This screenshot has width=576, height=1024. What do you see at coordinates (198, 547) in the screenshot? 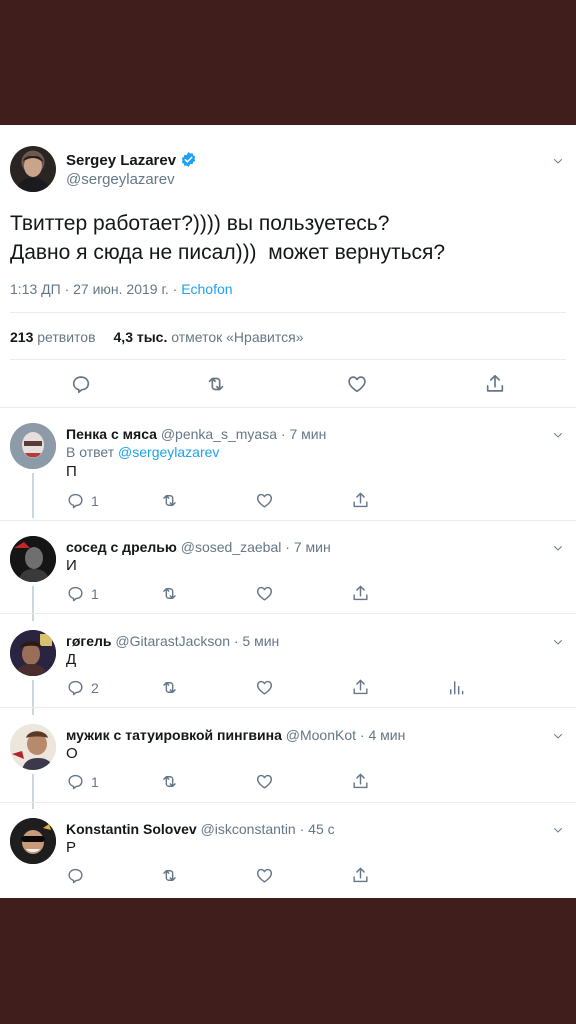
I see `reply-header: сосед с дрелью @sosed_zaebal · 7 мин` at bounding box center [198, 547].